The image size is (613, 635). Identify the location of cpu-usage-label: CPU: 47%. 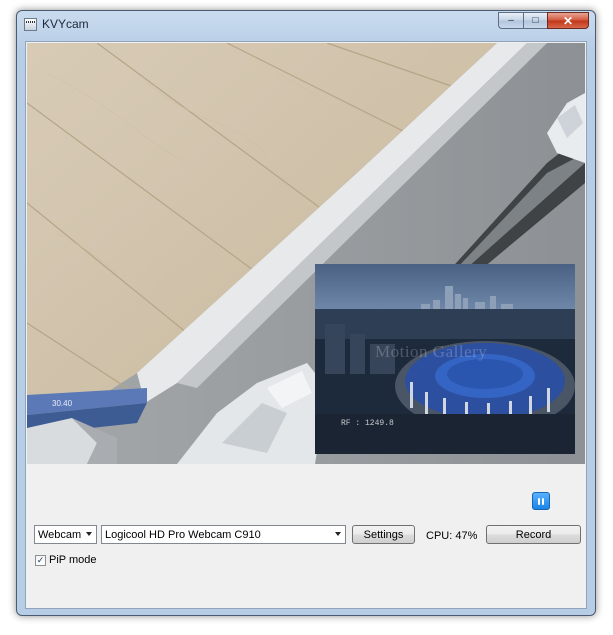
(452, 536).